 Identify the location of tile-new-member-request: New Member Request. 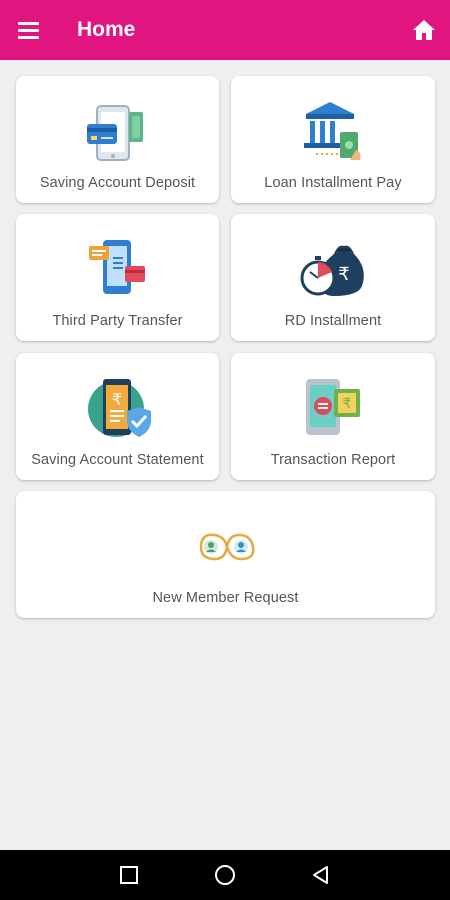
(225, 554).